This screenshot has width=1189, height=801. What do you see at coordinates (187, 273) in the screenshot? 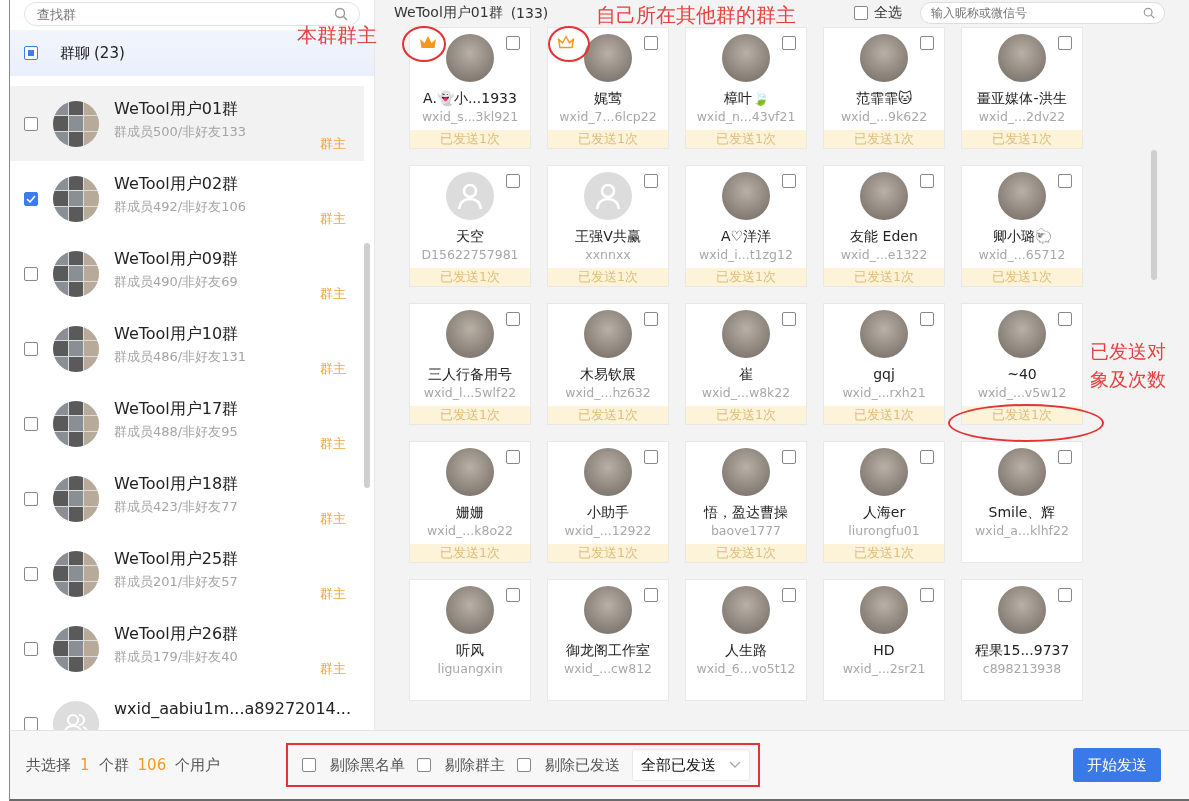
I see `group-row: WeTool用户09群 群成员490/非好友69 群主` at bounding box center [187, 273].